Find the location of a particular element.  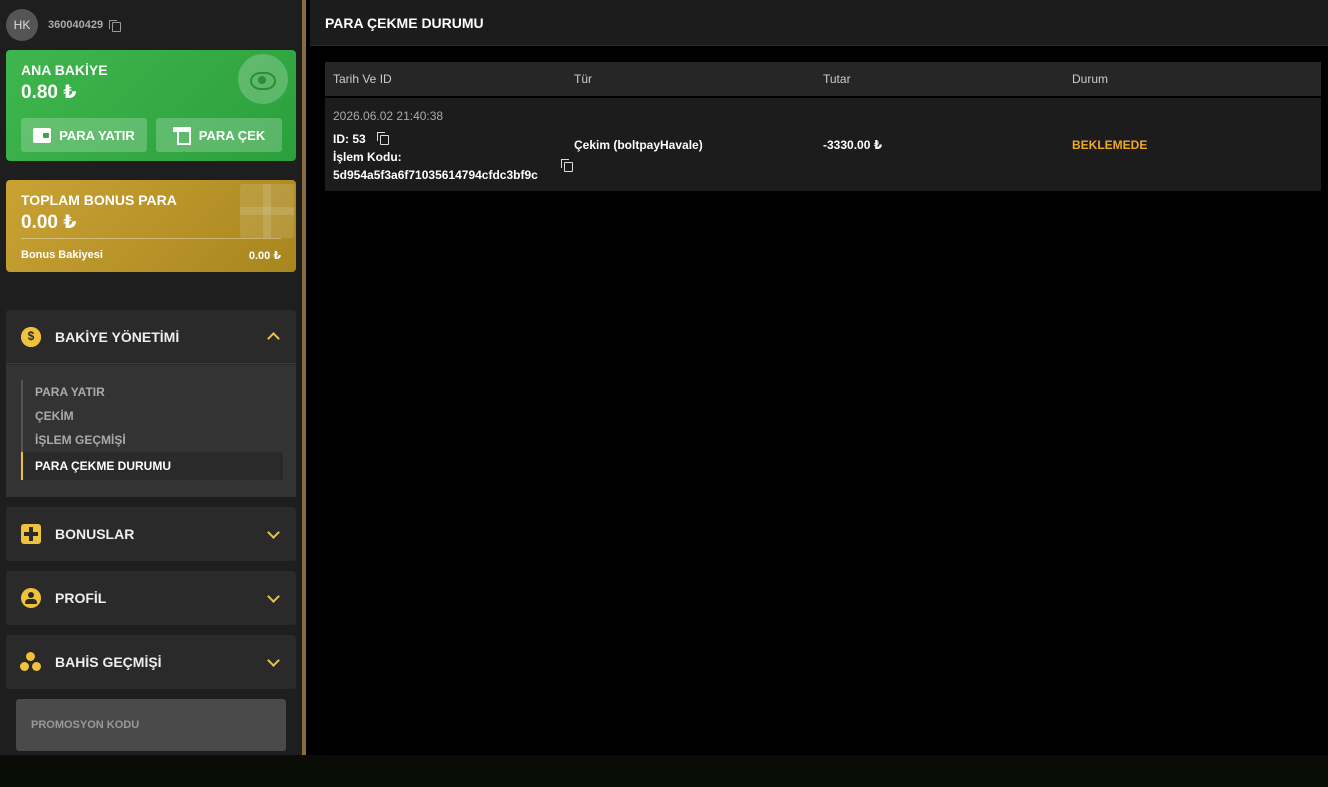

bonus-sub-amount: 0.00 ₺ is located at coordinates (264, 256).